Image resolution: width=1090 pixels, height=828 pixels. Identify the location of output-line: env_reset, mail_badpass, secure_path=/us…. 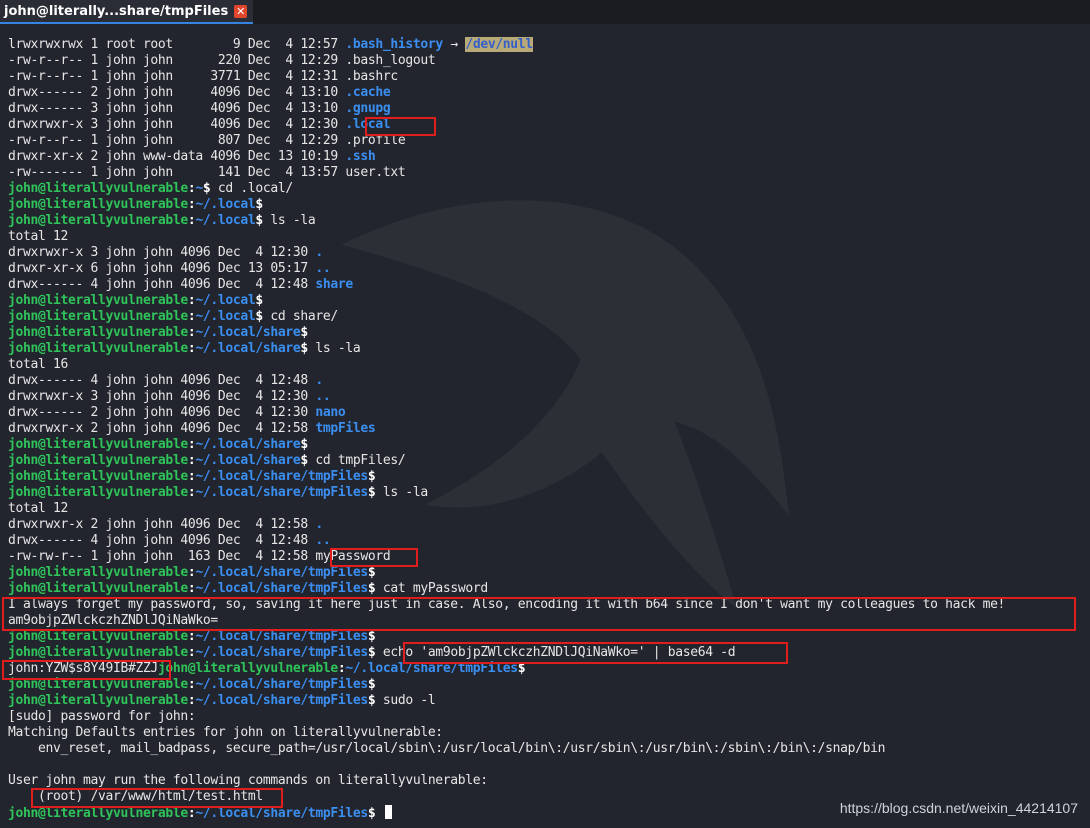
(548, 749).